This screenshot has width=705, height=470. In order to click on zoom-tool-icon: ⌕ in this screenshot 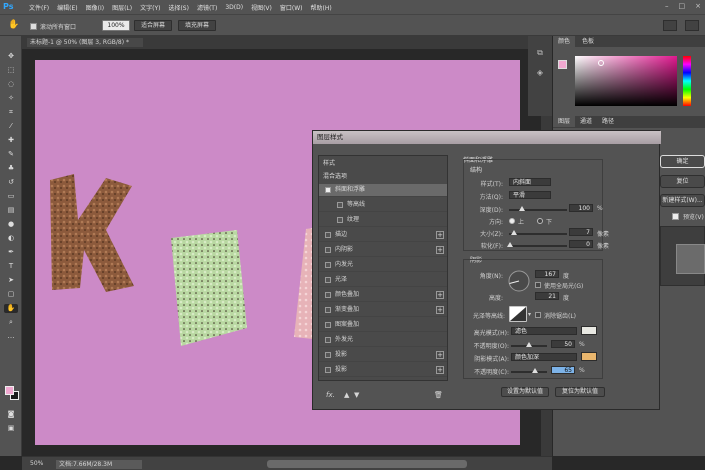, I will do `click(11, 322)`.